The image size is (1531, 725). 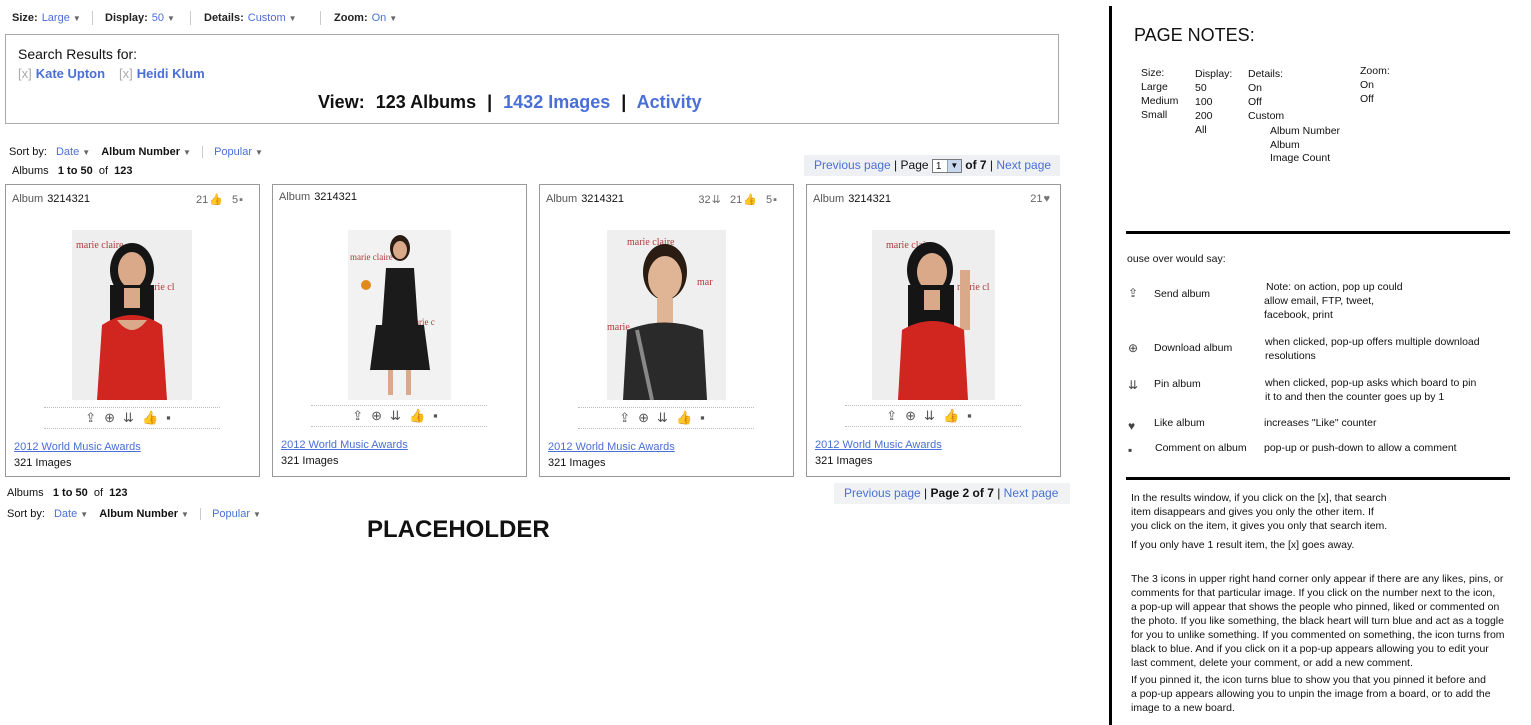 What do you see at coordinates (78, 54) in the screenshot?
I see `search-results-header: Search Results for:` at bounding box center [78, 54].